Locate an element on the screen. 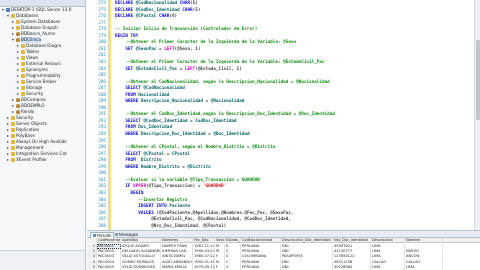 The width and height of the screenshot is (480, 270). code-line: 274 DECLARE @CodNacionalidad CHAR(5) is located at coordinates (283, 4).